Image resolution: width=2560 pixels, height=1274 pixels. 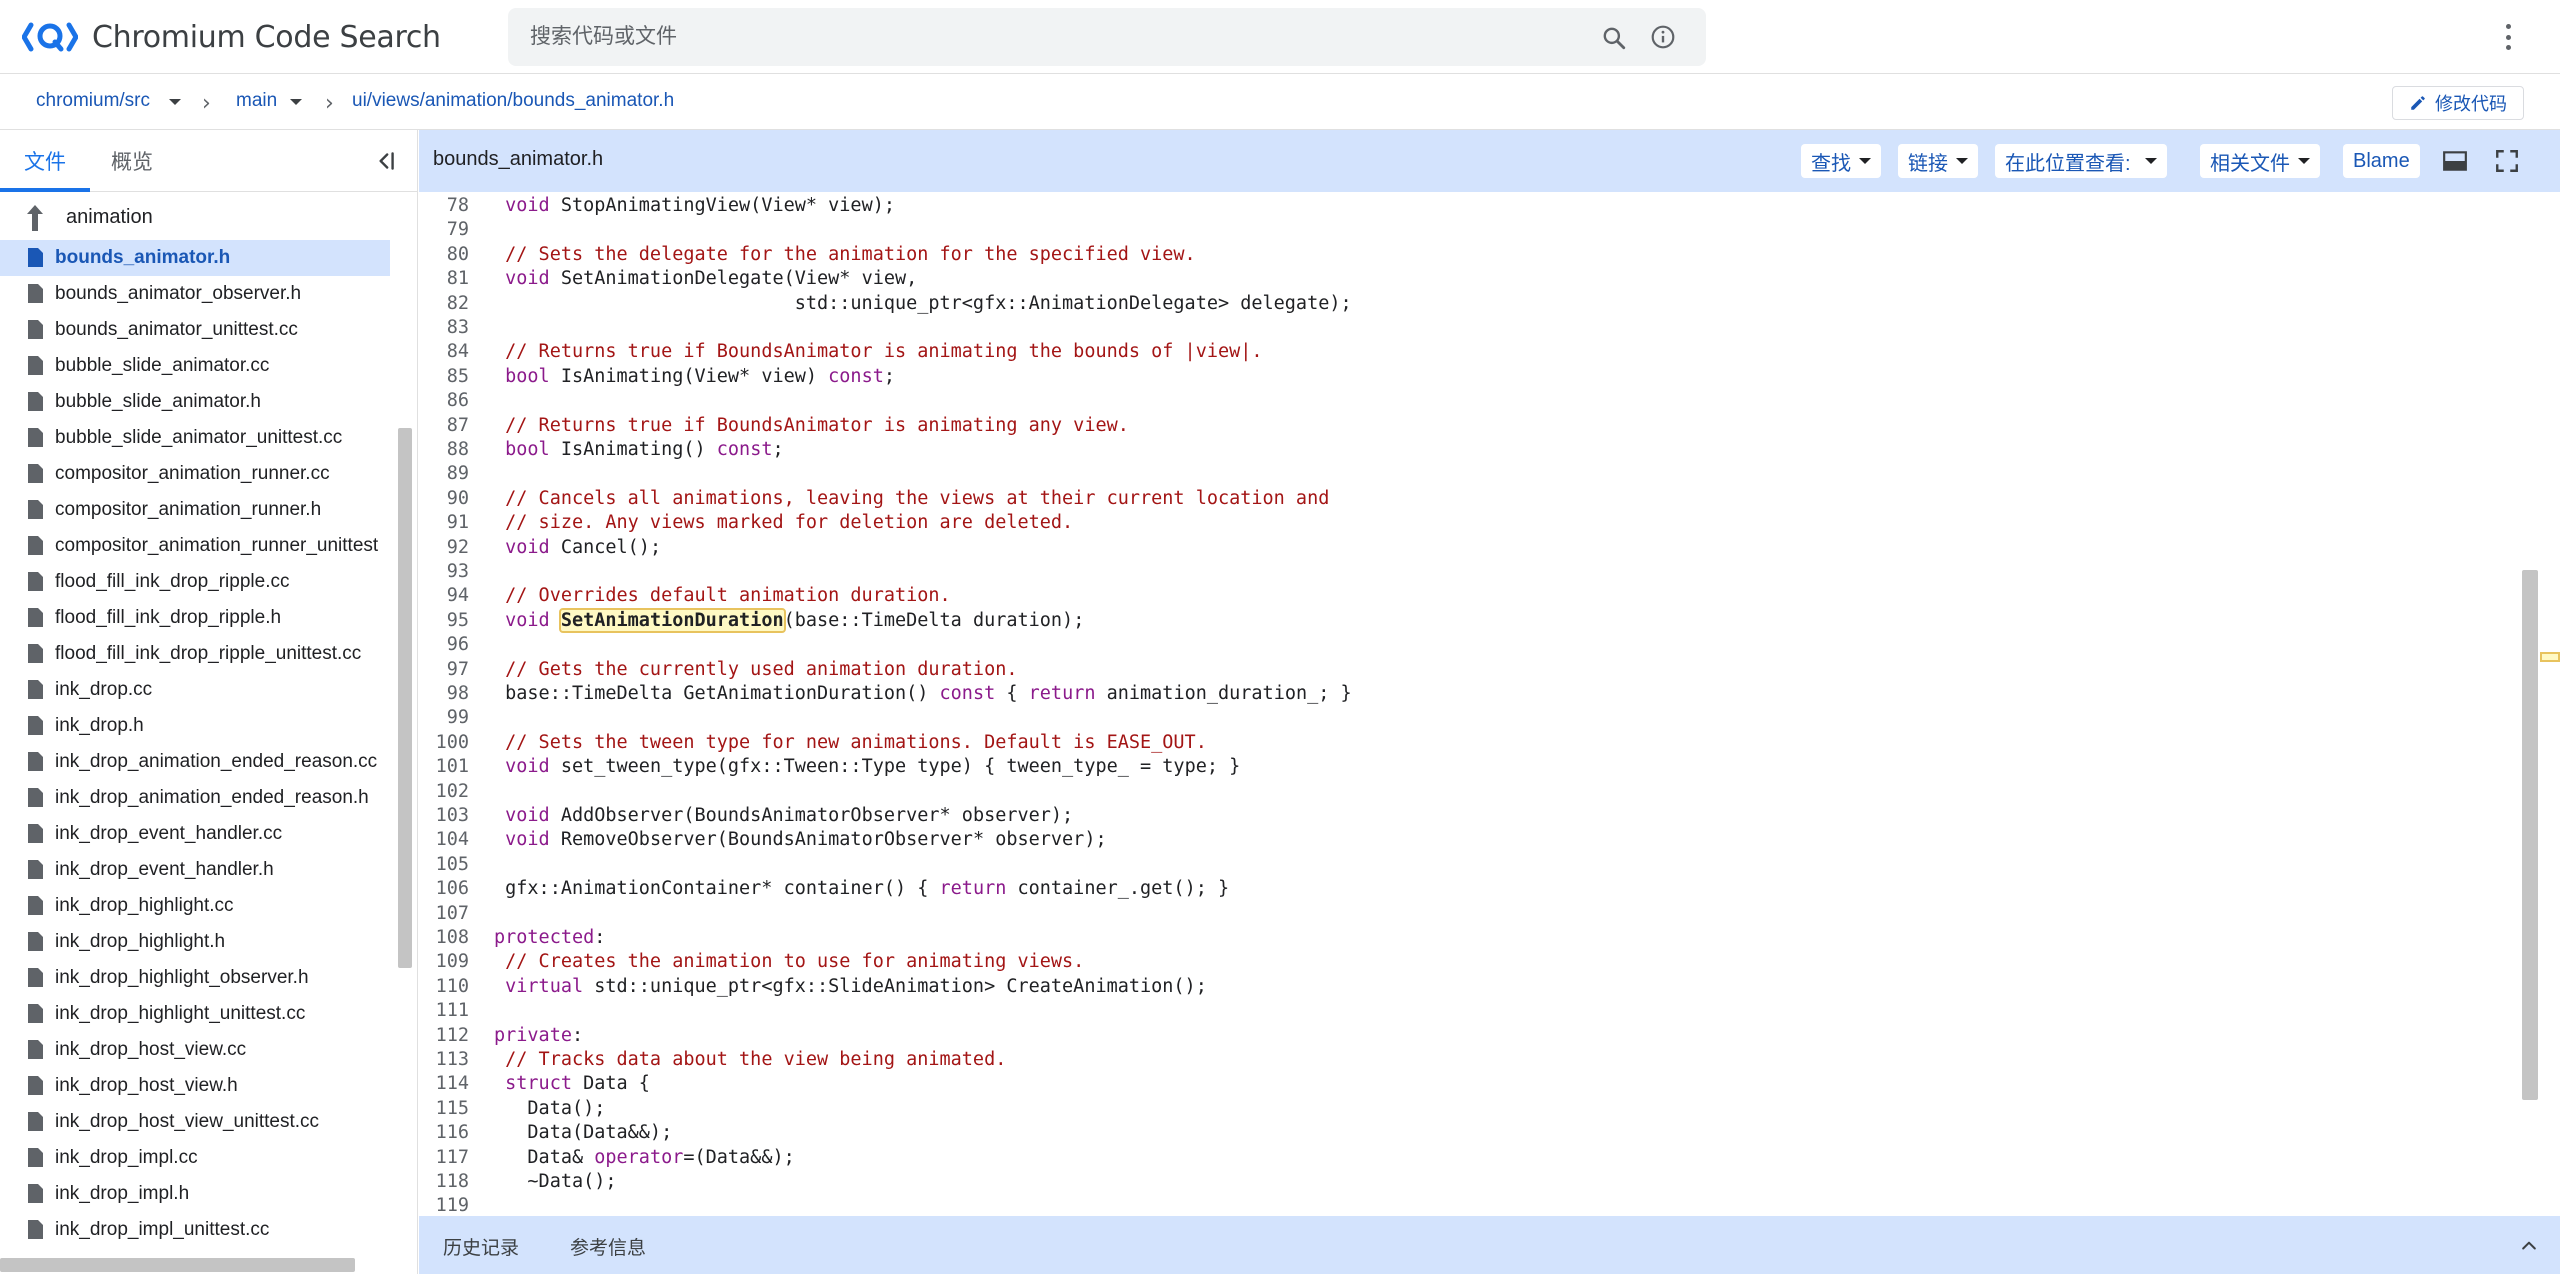 I want to click on line-number: 81, so click(x=444, y=279).